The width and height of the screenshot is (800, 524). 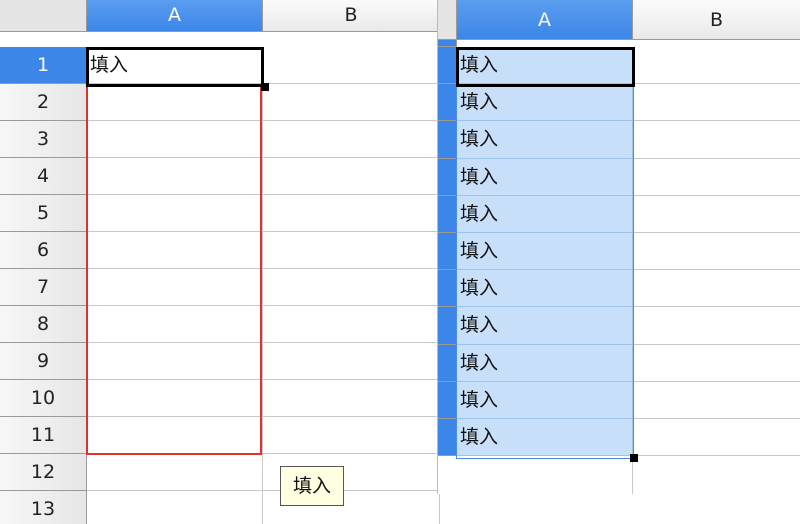 What do you see at coordinates (43, 65) in the screenshot?
I see `row-header-1: 1` at bounding box center [43, 65].